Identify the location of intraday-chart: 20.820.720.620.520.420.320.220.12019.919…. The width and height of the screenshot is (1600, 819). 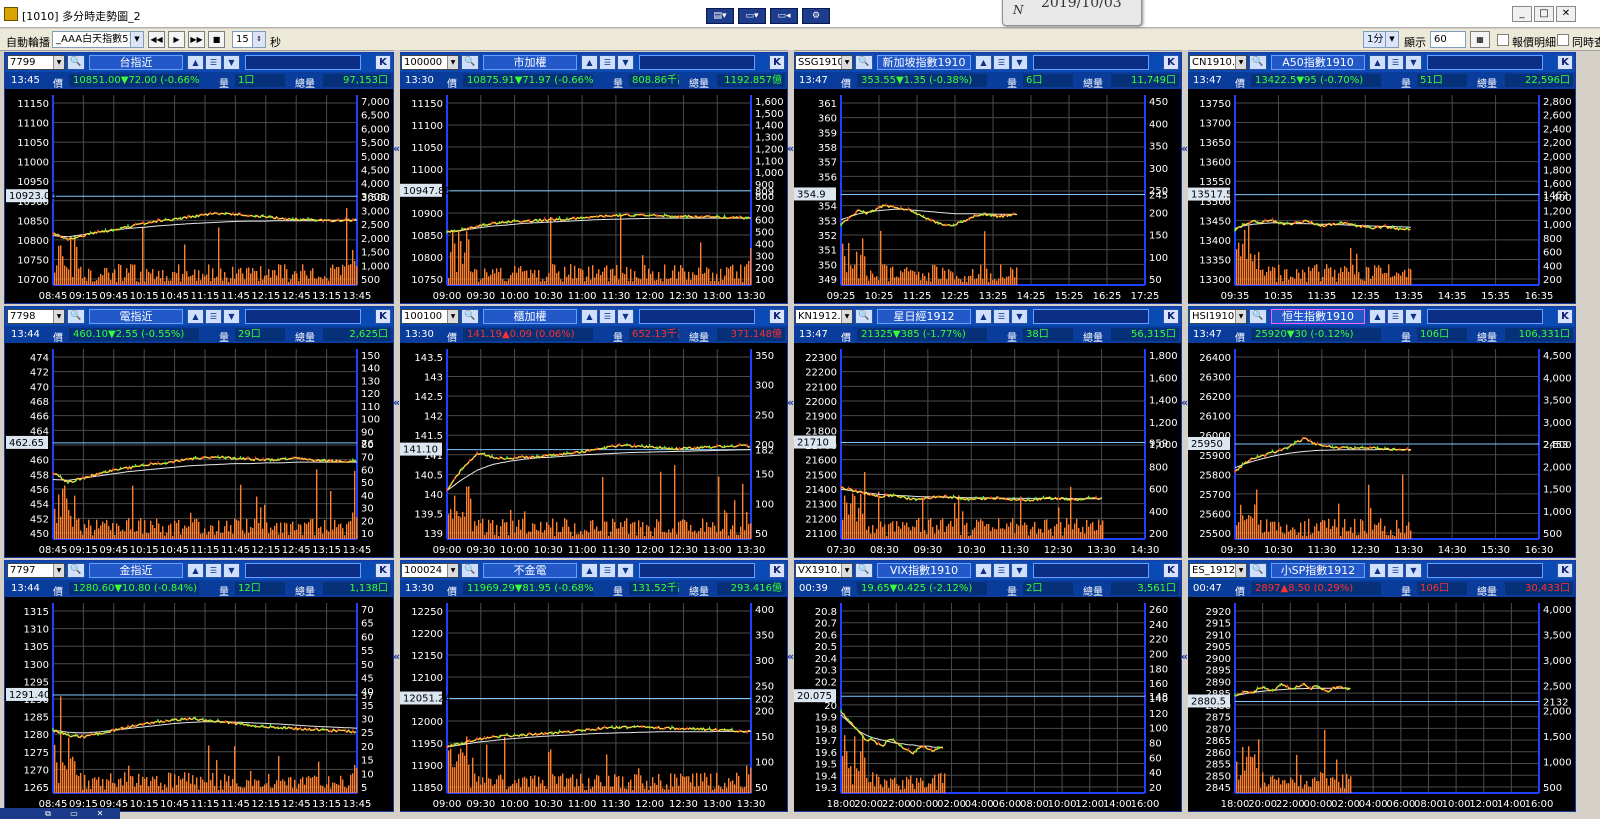
(987, 704).